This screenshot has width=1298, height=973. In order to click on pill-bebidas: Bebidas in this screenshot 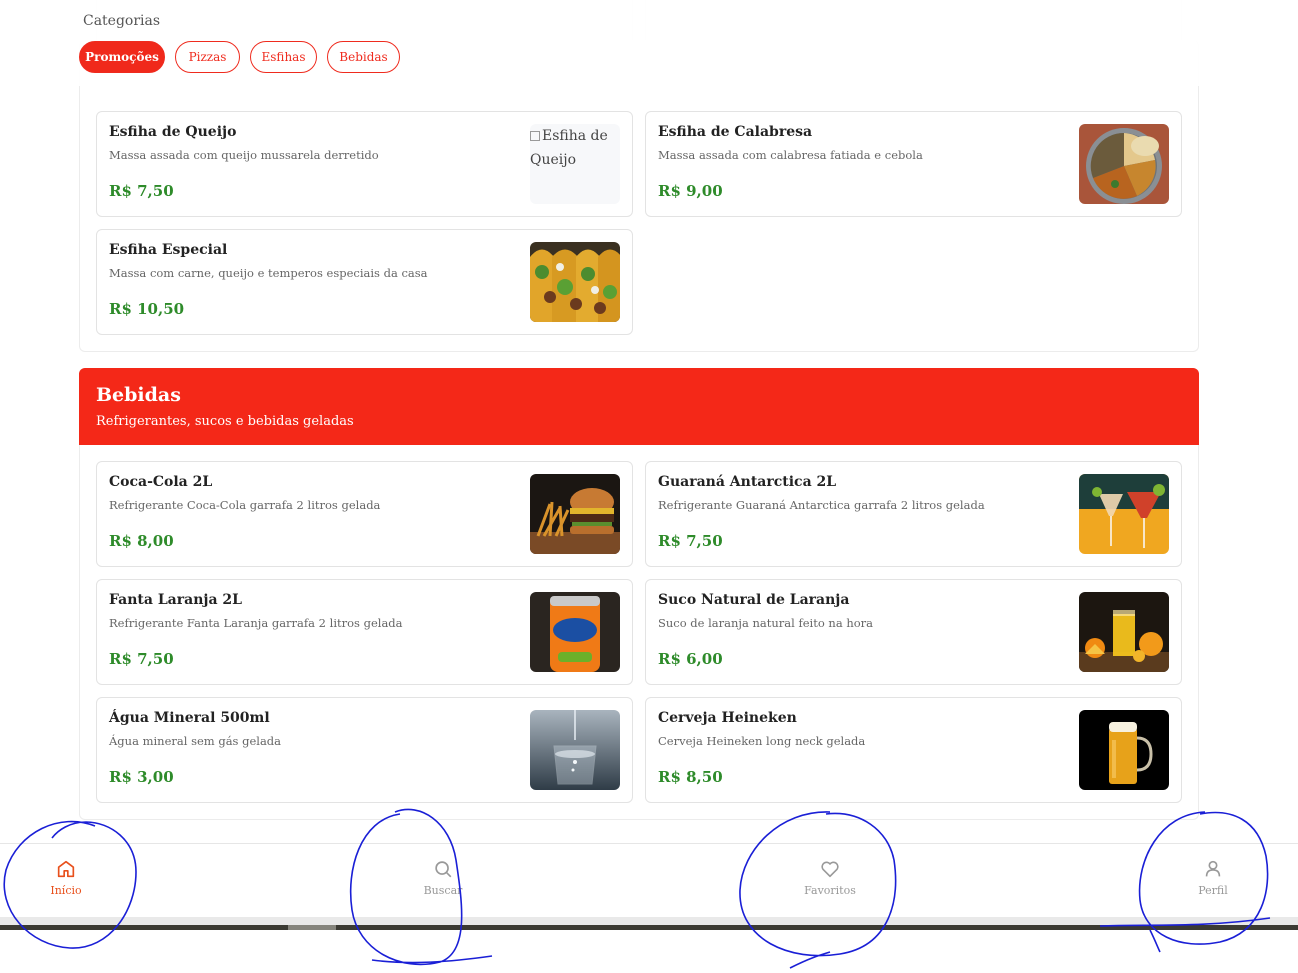, I will do `click(363, 57)`.